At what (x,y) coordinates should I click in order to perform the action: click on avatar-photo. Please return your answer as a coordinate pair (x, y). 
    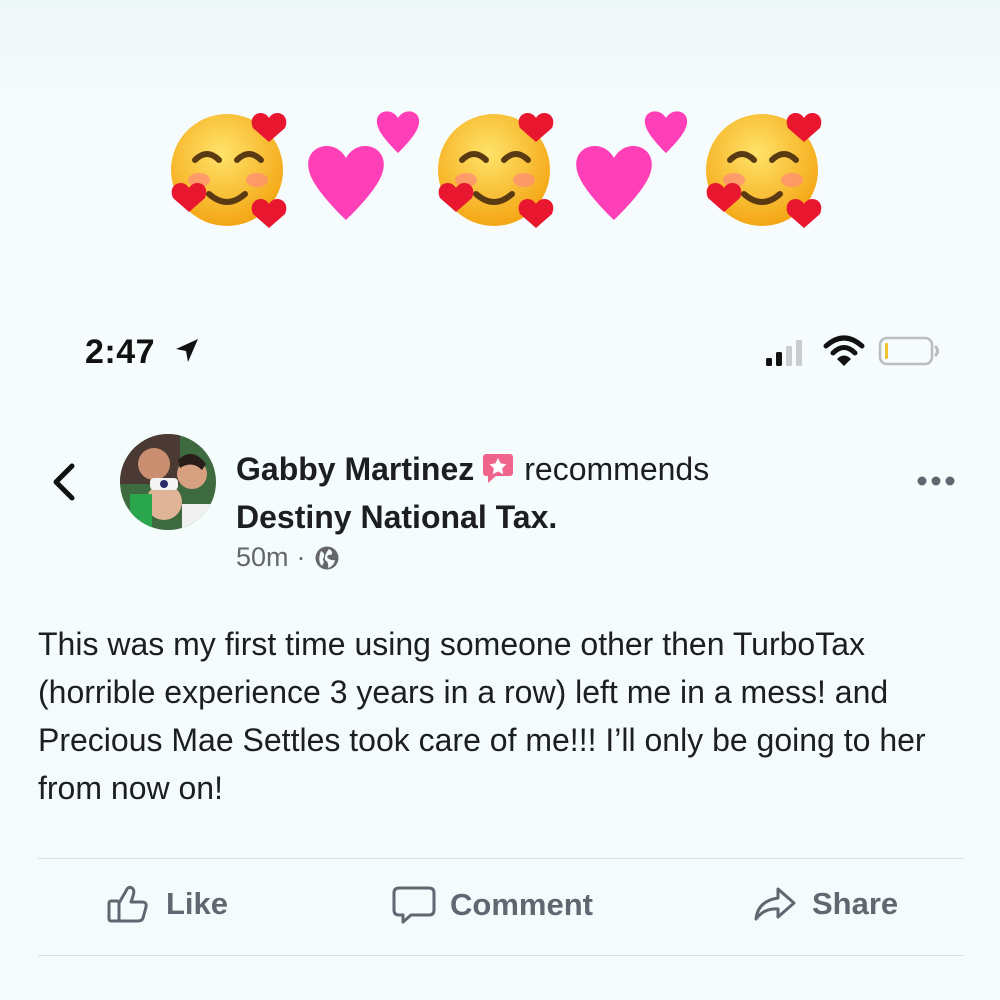
    Looking at the image, I should click on (168, 482).